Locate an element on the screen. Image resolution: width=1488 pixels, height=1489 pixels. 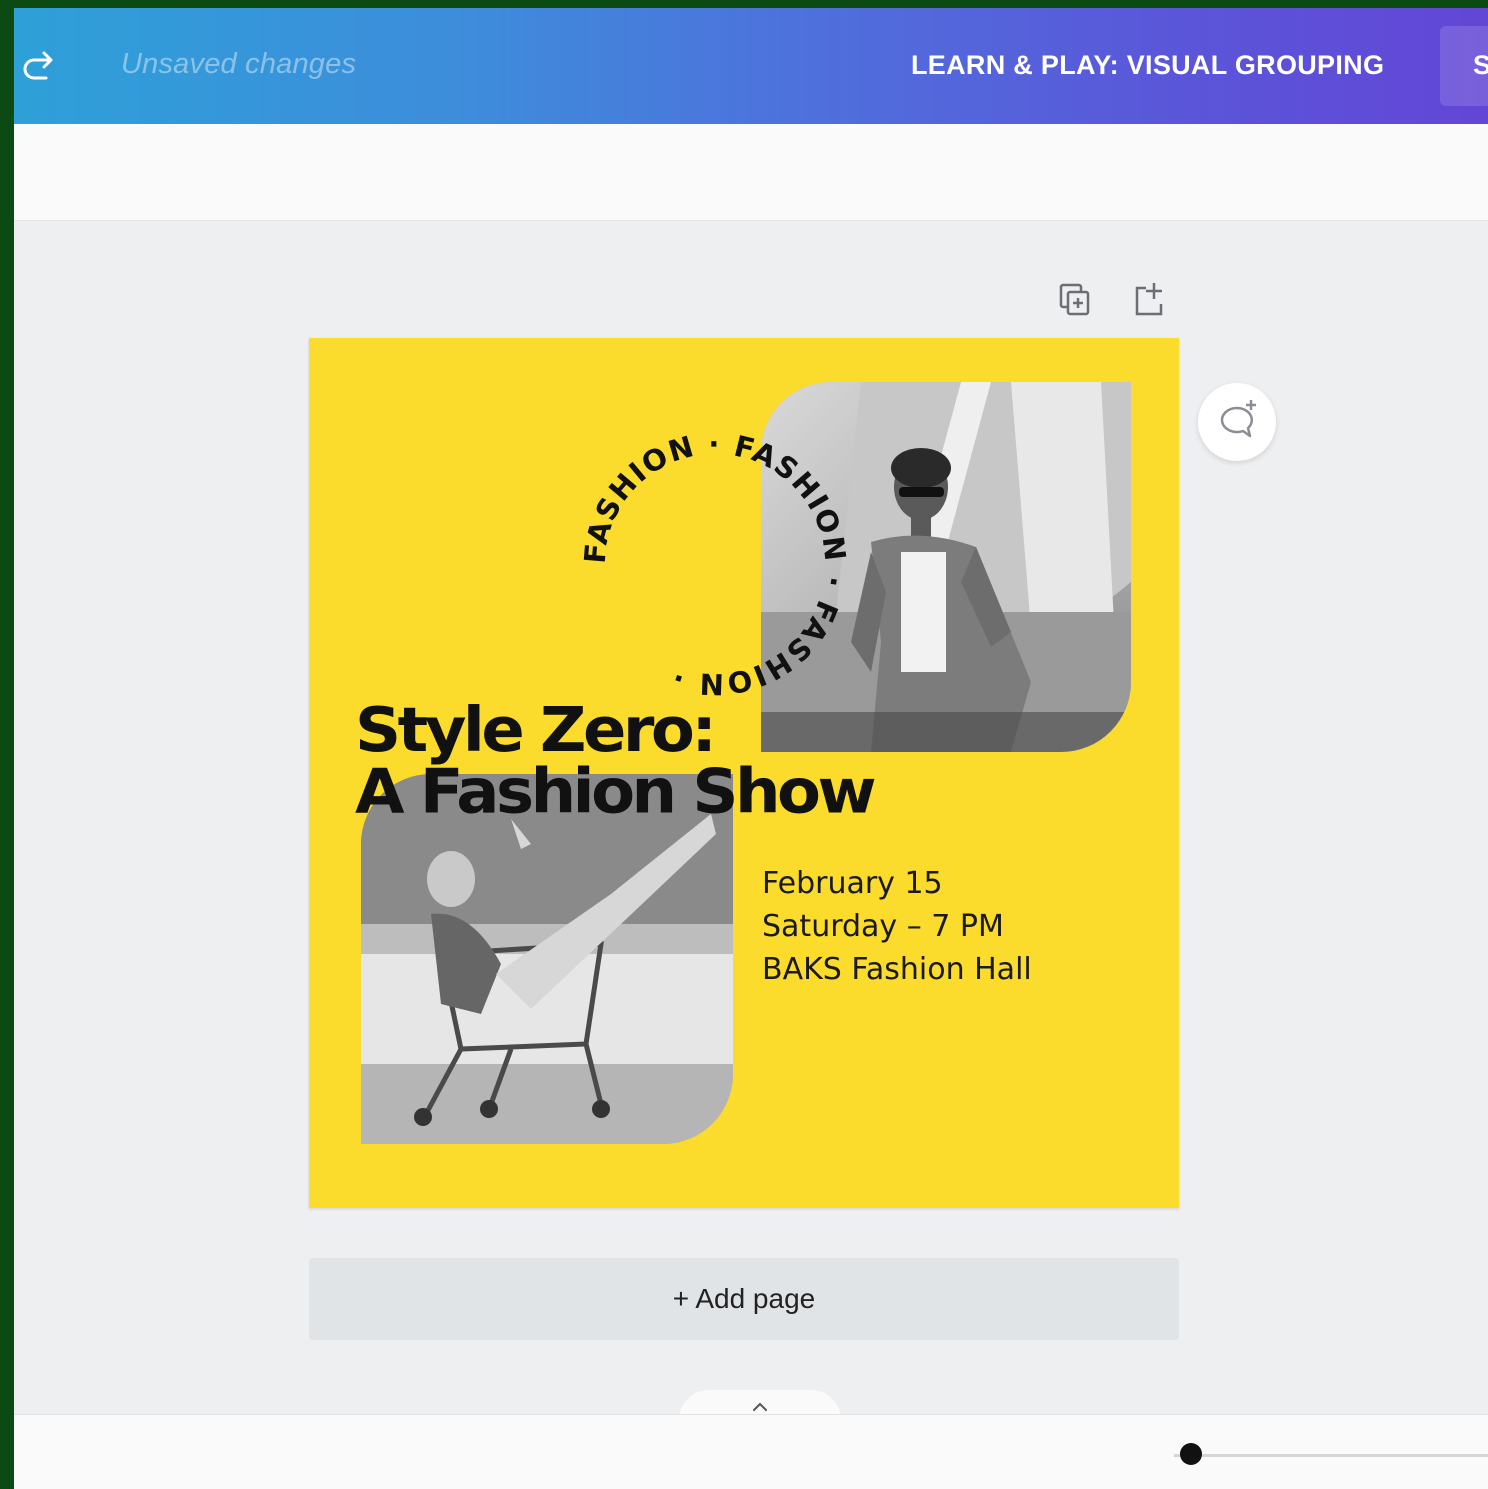
model-photo-bottom is located at coordinates (547, 959).